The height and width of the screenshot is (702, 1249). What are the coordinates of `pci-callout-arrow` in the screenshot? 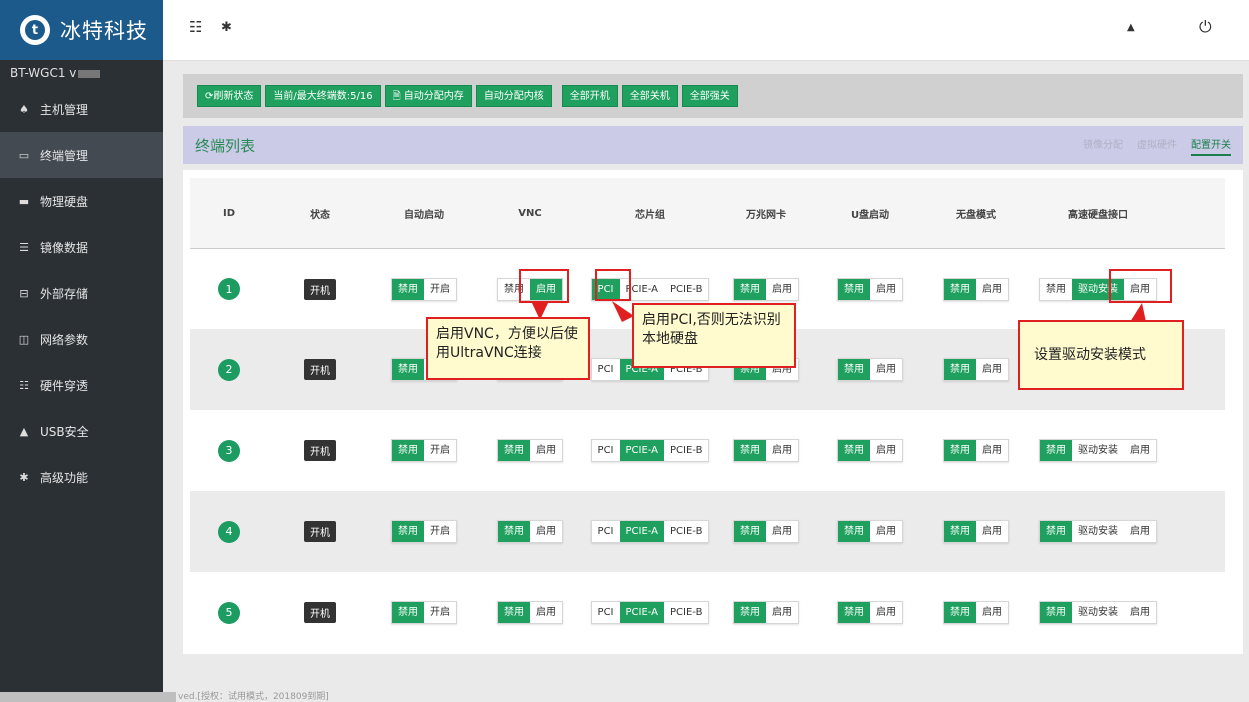 It's located at (623, 311).